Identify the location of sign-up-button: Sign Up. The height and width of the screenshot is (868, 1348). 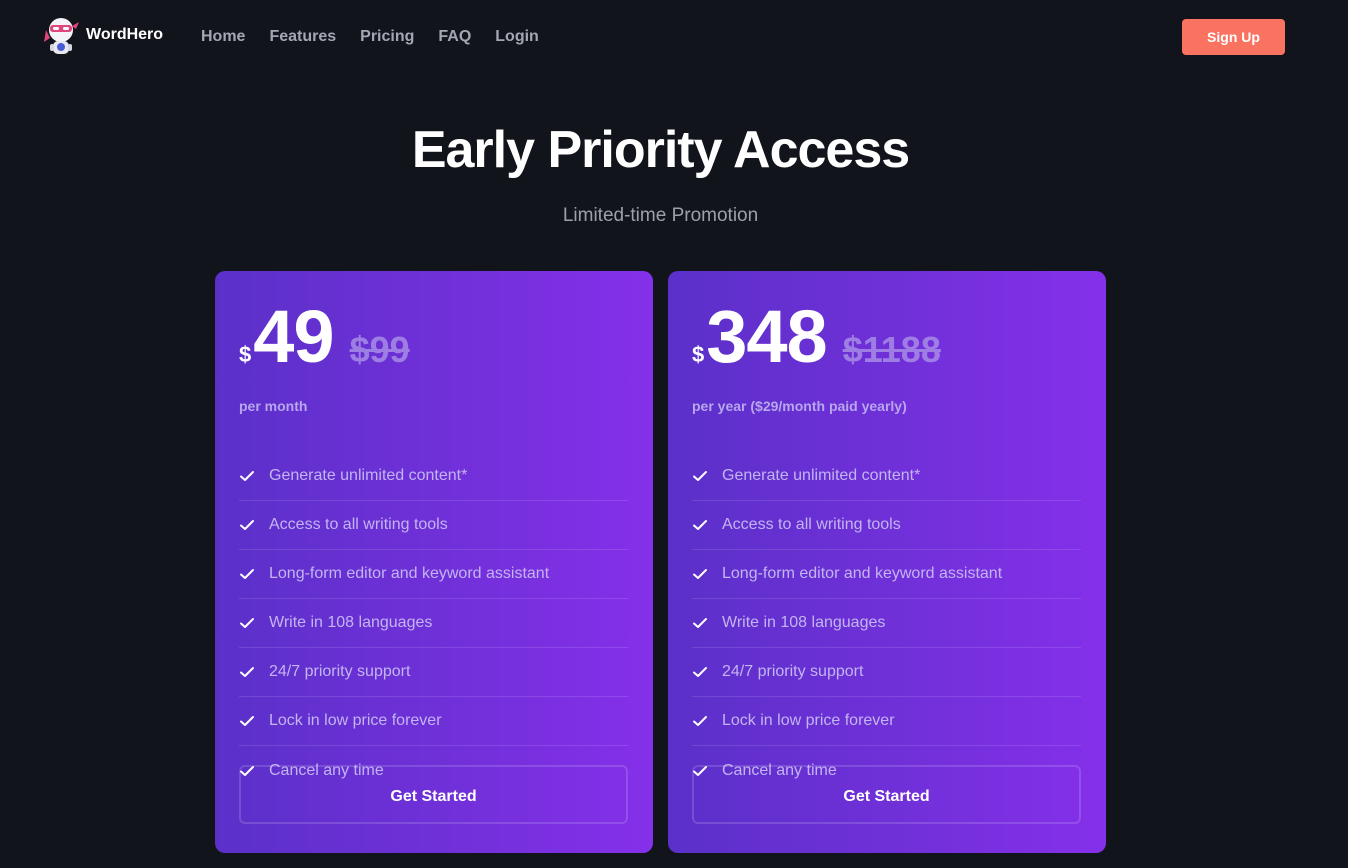
(1233, 37).